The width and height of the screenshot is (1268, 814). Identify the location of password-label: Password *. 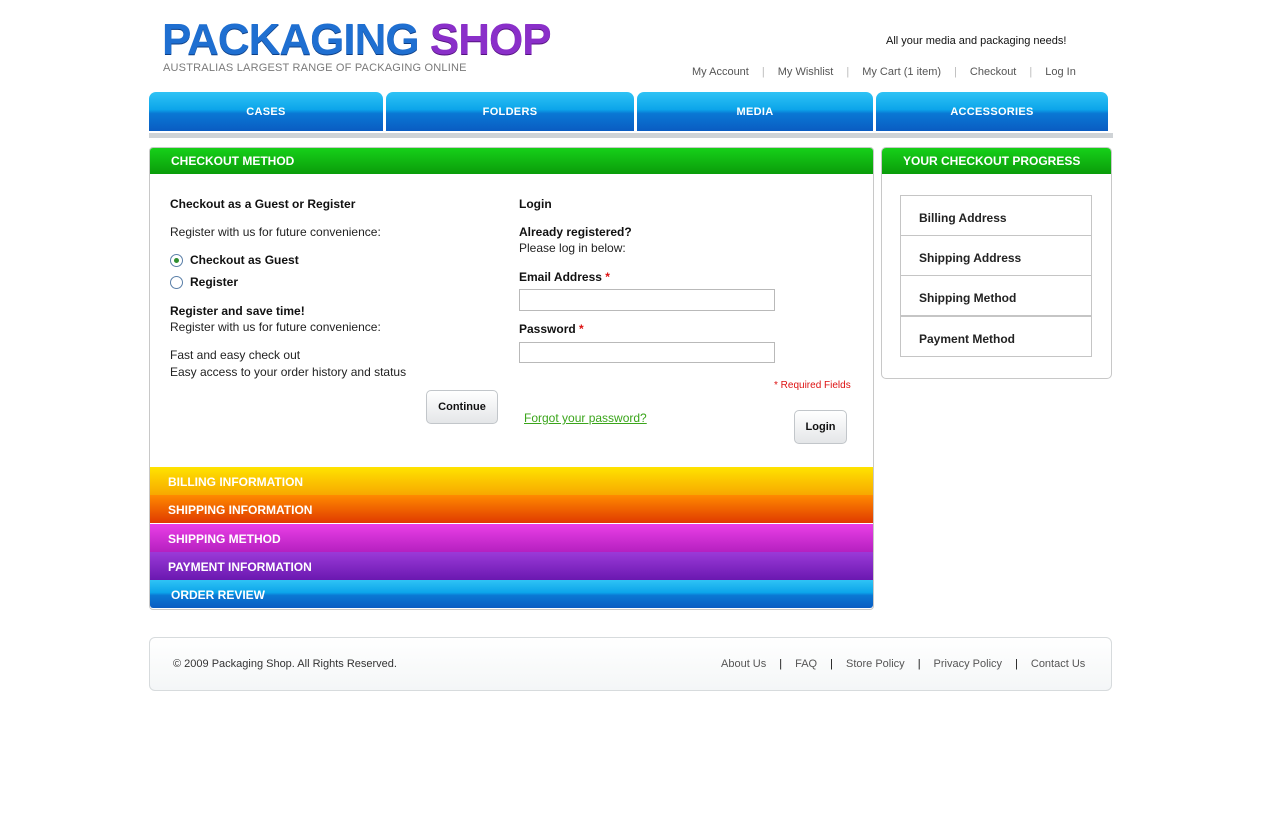
(551, 329).